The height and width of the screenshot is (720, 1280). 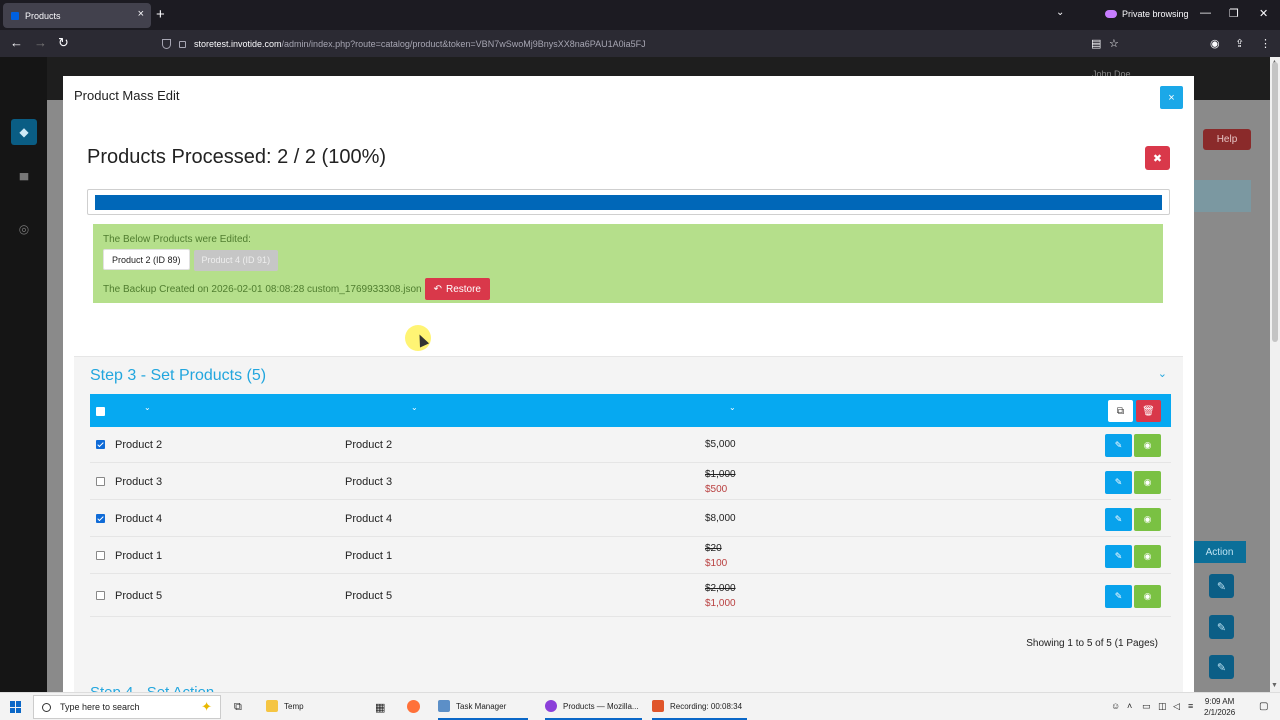 What do you see at coordinates (236, 260) in the screenshot?
I see `edited-product-chip: Product 4 (ID 91)` at bounding box center [236, 260].